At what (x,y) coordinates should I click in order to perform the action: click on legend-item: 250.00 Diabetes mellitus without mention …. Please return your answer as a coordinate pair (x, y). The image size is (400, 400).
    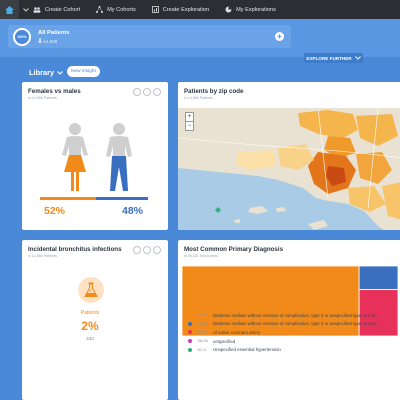
    Looking at the image, I should click on (283, 315).